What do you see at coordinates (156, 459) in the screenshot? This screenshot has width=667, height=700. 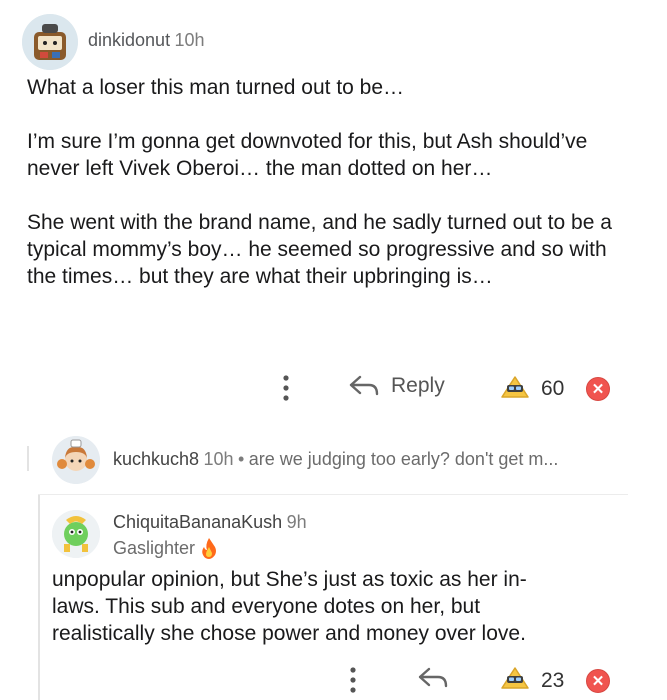 I see `username: kuchkuch8` at bounding box center [156, 459].